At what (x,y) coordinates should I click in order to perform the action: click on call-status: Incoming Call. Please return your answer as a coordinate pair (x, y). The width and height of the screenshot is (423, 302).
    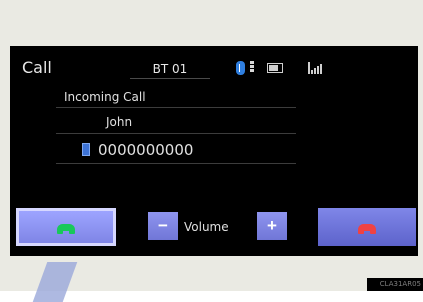
    Looking at the image, I should click on (176, 97).